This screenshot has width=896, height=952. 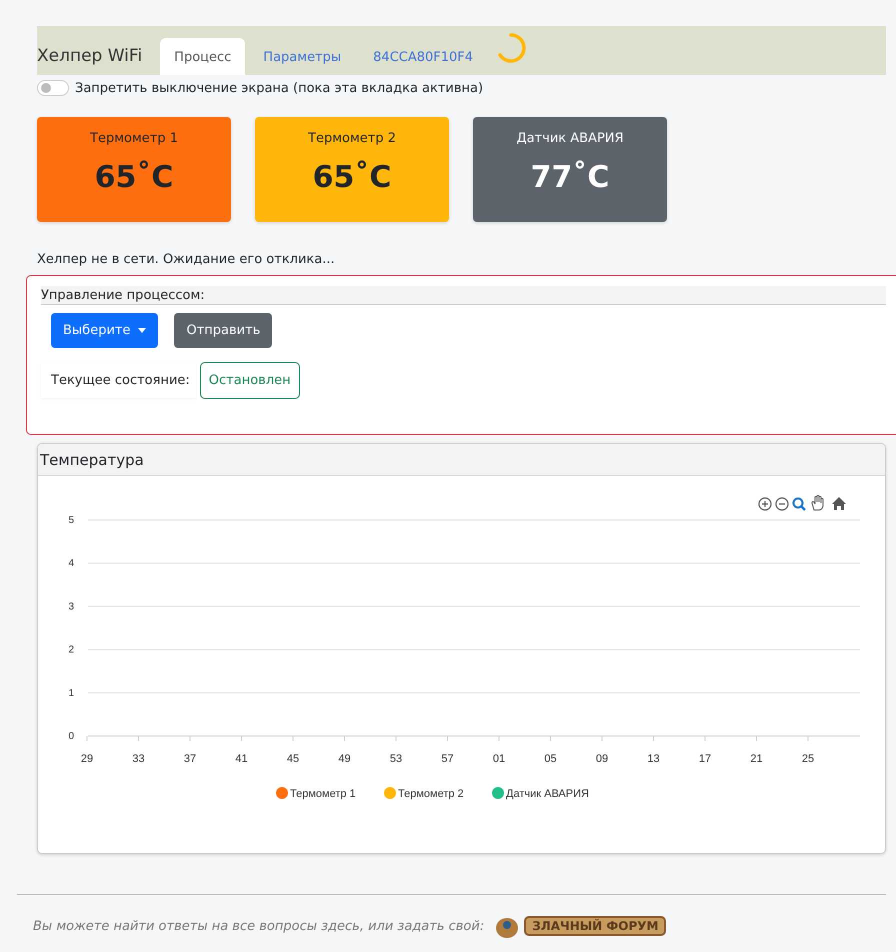 I want to click on y-tick-label: 0, so click(x=71, y=736).